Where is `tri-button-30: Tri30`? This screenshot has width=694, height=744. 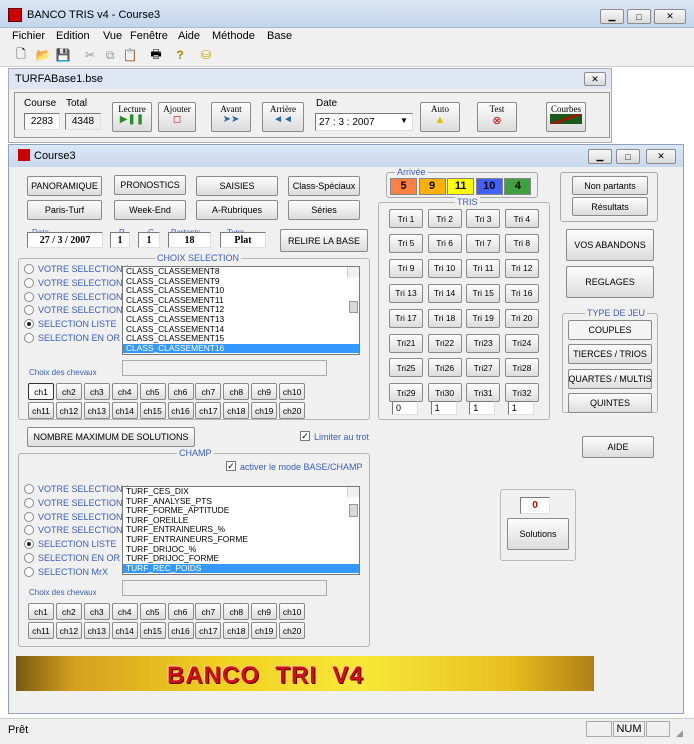
tri-button-30: Tri30 is located at coordinates (444, 393).